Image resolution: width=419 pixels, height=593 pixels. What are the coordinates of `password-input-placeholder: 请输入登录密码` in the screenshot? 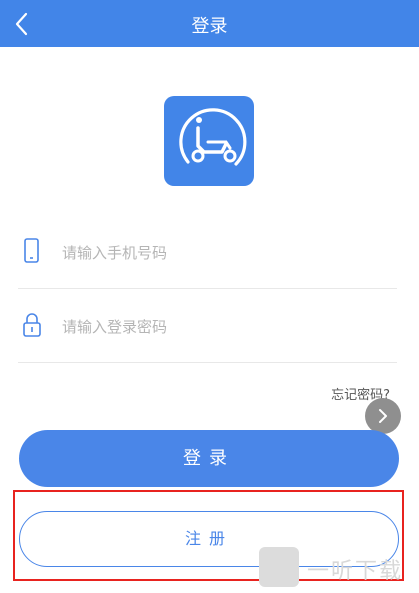 It's located at (114, 326).